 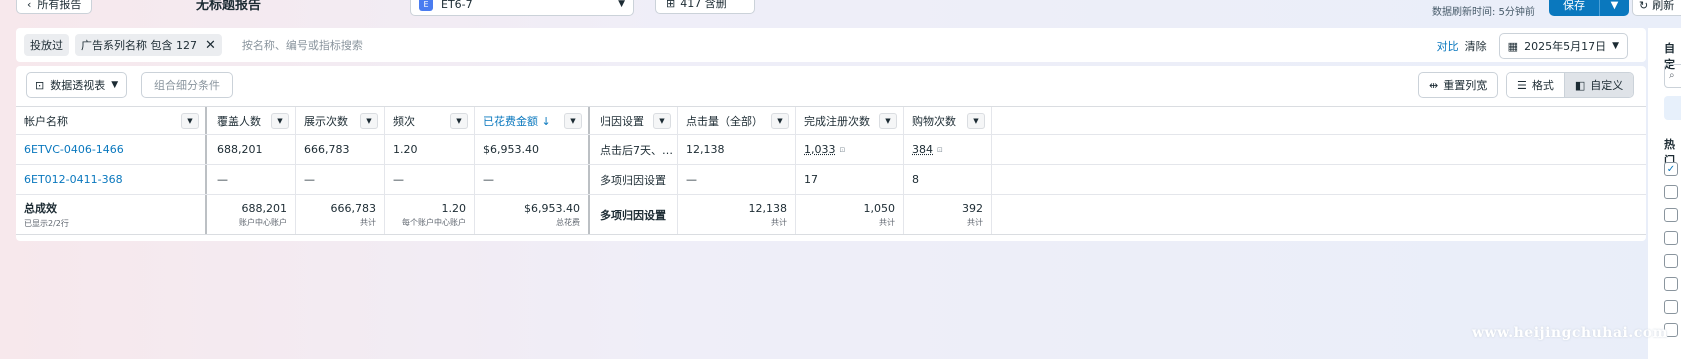 What do you see at coordinates (1672, 108) in the screenshot?
I see `side-panel-selected-bar` at bounding box center [1672, 108].